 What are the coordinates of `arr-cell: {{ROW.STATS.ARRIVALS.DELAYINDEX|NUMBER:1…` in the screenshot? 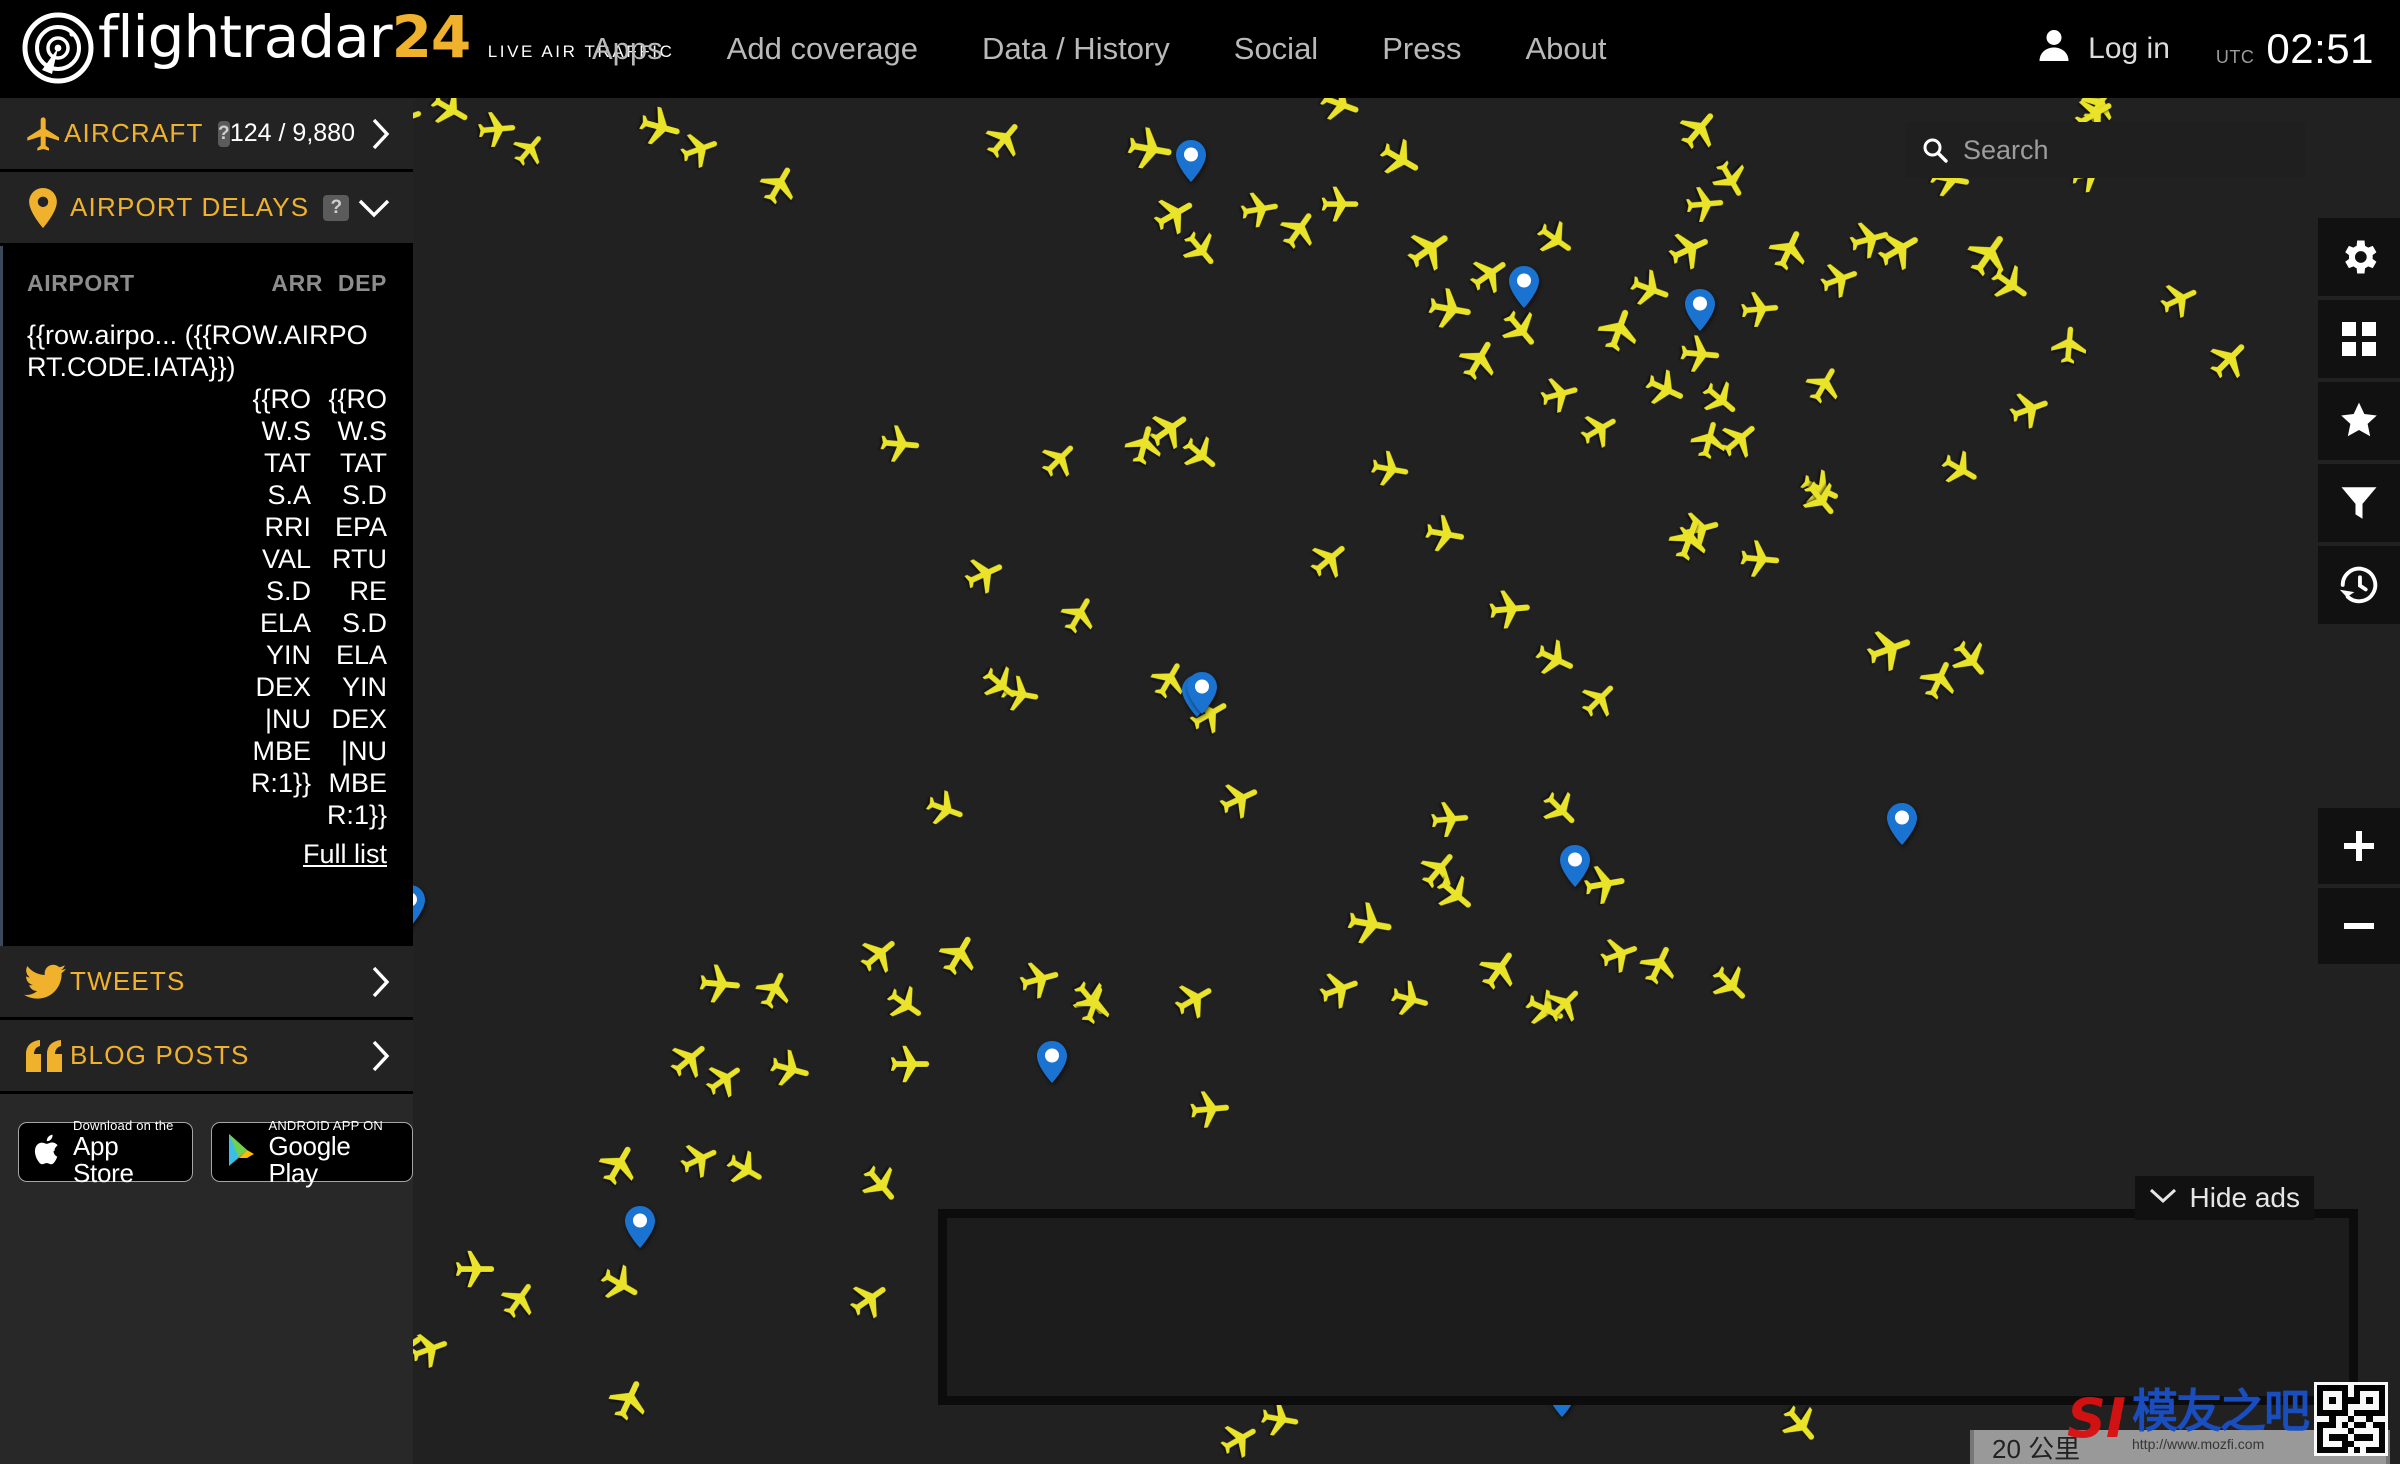 It's located at (280, 591).